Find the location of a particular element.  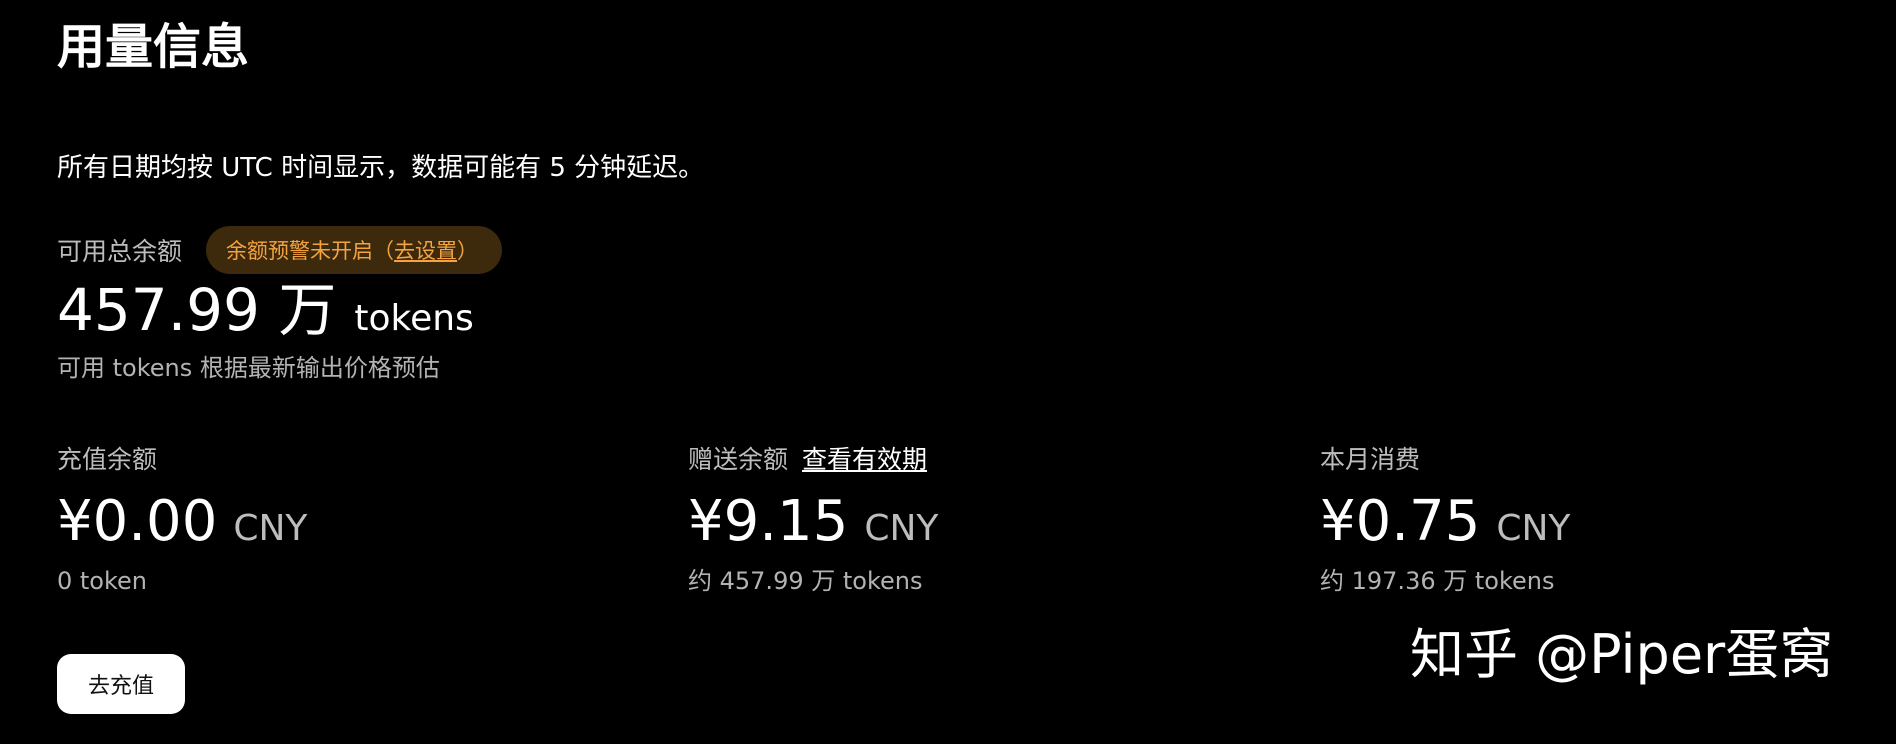

monthly-spend-value: ¥0.75 CNY is located at coordinates (1608, 522).